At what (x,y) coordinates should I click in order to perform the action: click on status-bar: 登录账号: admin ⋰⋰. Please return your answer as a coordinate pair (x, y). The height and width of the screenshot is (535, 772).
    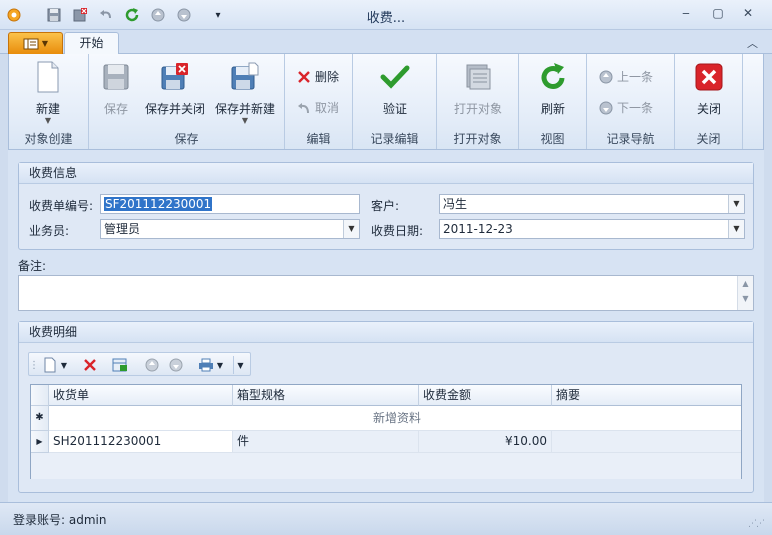
    Looking at the image, I should click on (386, 518).